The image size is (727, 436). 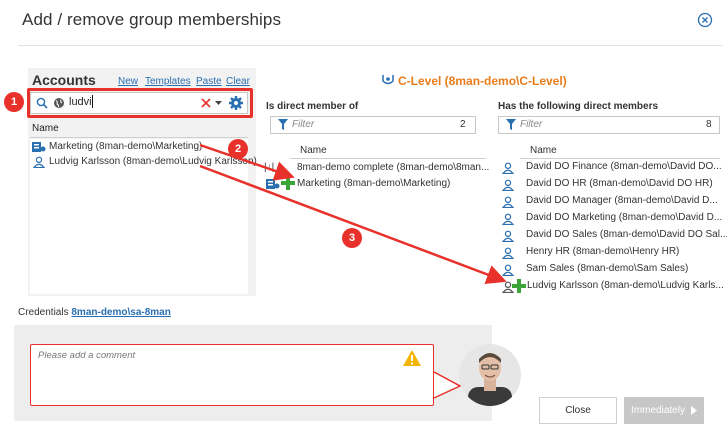 I want to click on credentials-link: 8man-demo\sa-8man, so click(x=120, y=312).